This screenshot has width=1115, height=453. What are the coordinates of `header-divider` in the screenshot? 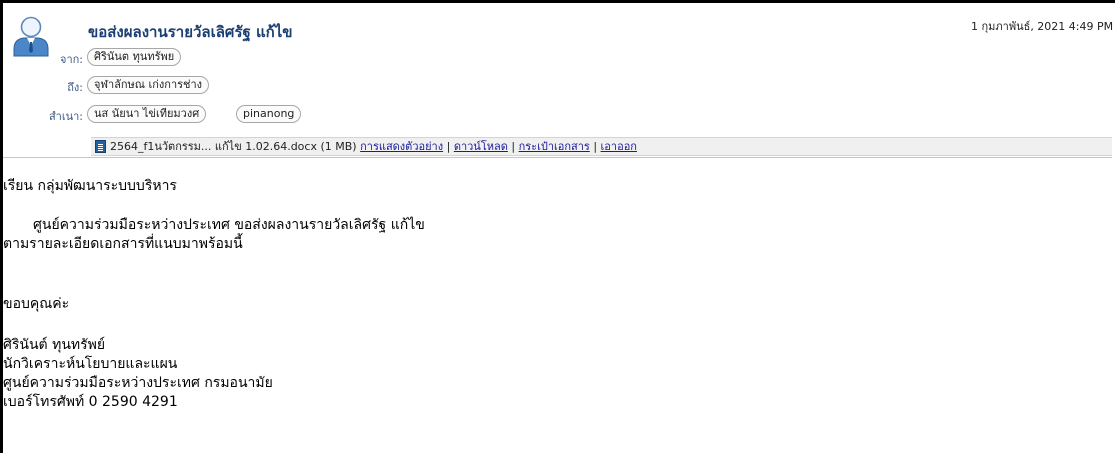 It's located at (557, 157).